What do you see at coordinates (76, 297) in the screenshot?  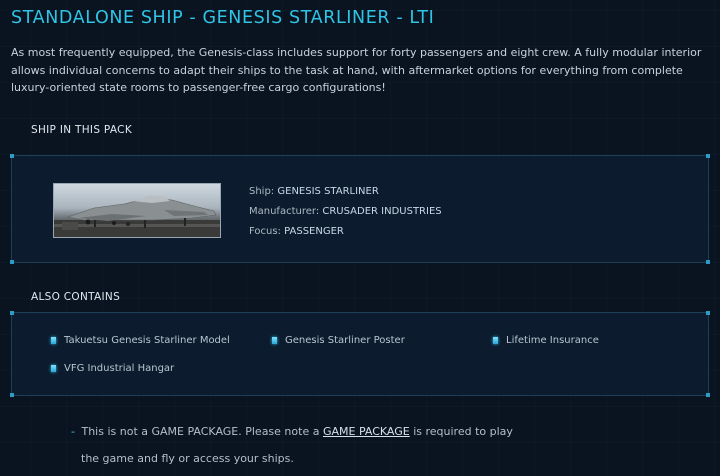 I see `contains-section-heading: ALSO CONTAINS` at bounding box center [76, 297].